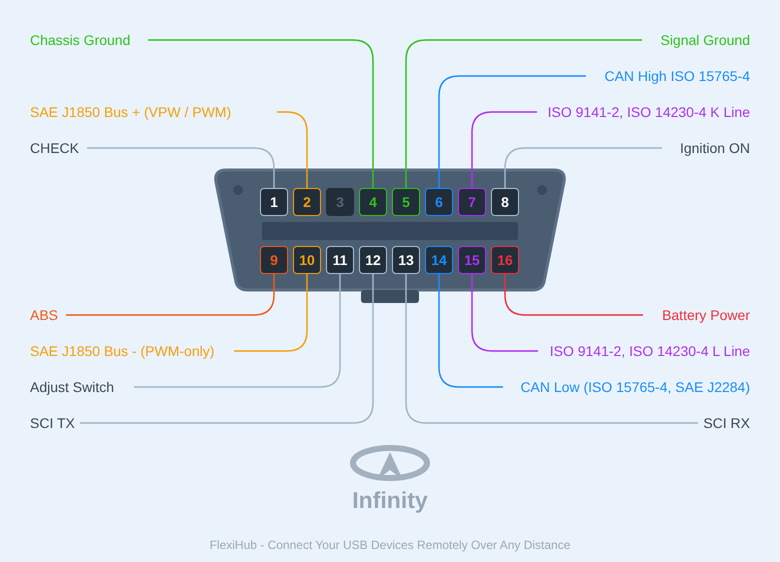  What do you see at coordinates (472, 202) in the screenshot?
I see `pin: 7` at bounding box center [472, 202].